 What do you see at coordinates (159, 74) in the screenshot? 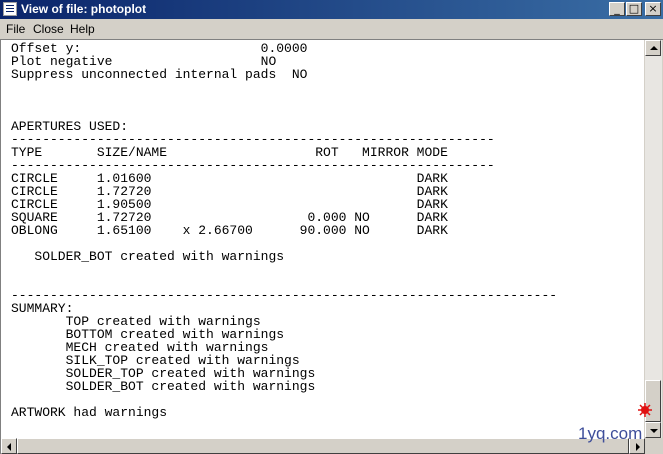
I see `report-line: Suppress unconnected internal pads NO` at bounding box center [159, 74].